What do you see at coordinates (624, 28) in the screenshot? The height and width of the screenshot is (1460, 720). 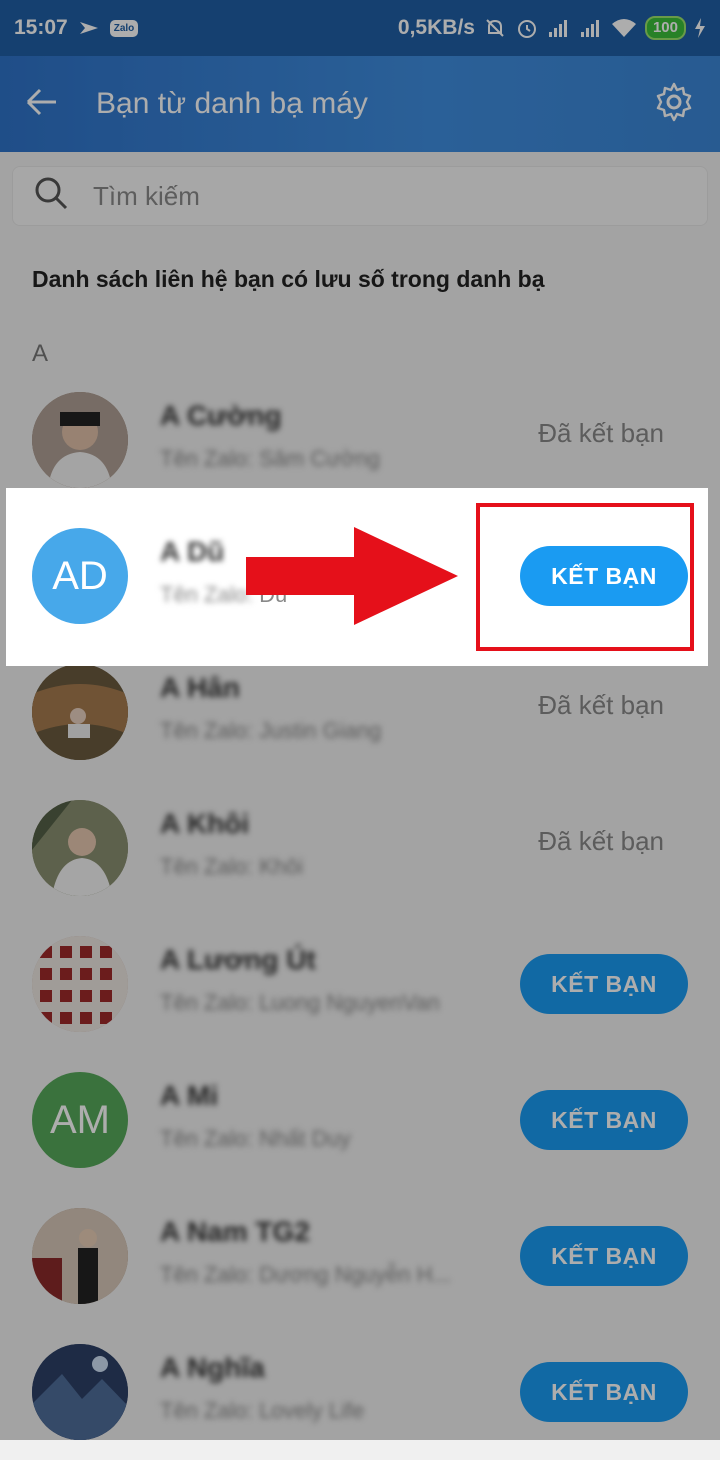 I see `wifi-icon` at bounding box center [624, 28].